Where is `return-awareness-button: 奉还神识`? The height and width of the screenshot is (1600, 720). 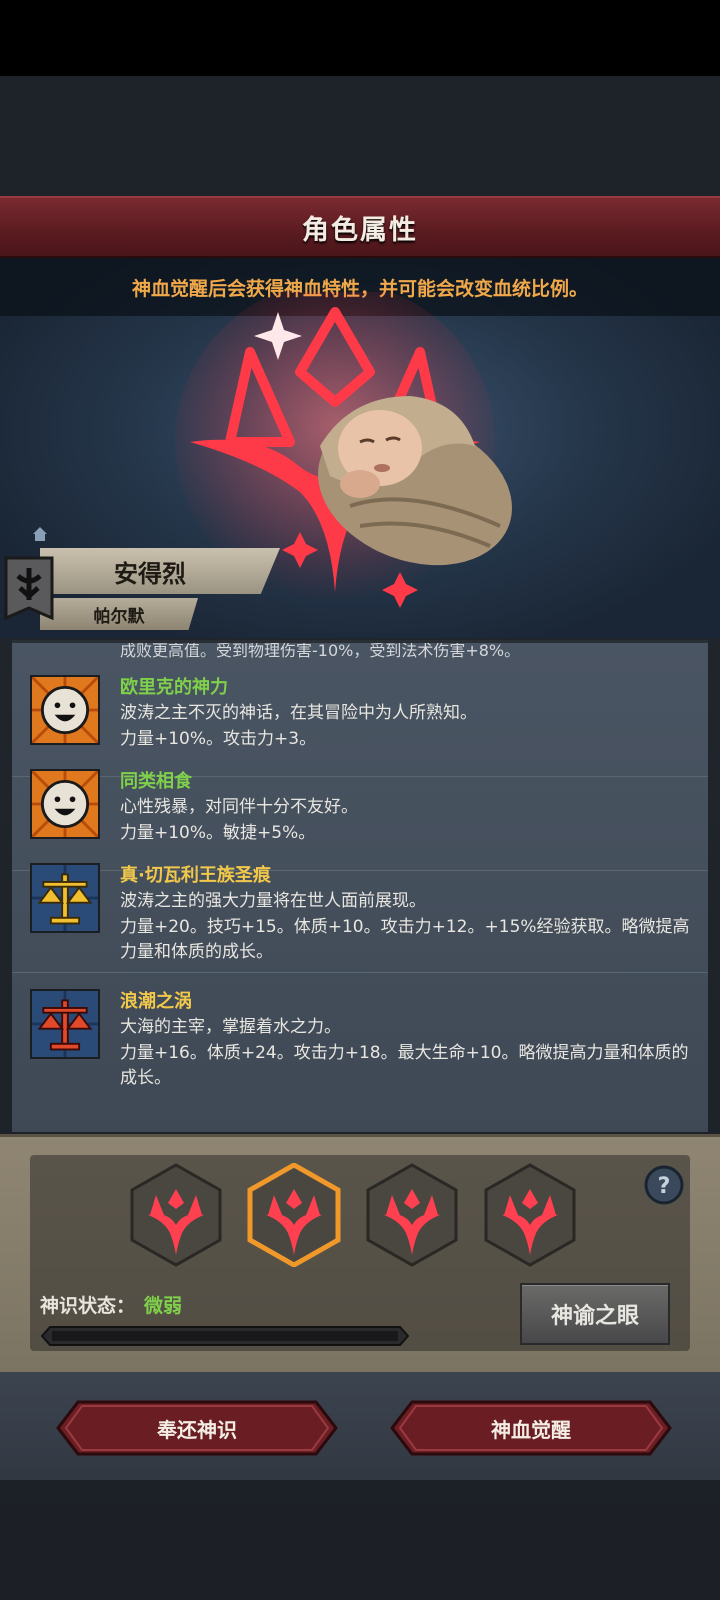 return-awareness-button: 奉还神识 is located at coordinates (197, 1428).